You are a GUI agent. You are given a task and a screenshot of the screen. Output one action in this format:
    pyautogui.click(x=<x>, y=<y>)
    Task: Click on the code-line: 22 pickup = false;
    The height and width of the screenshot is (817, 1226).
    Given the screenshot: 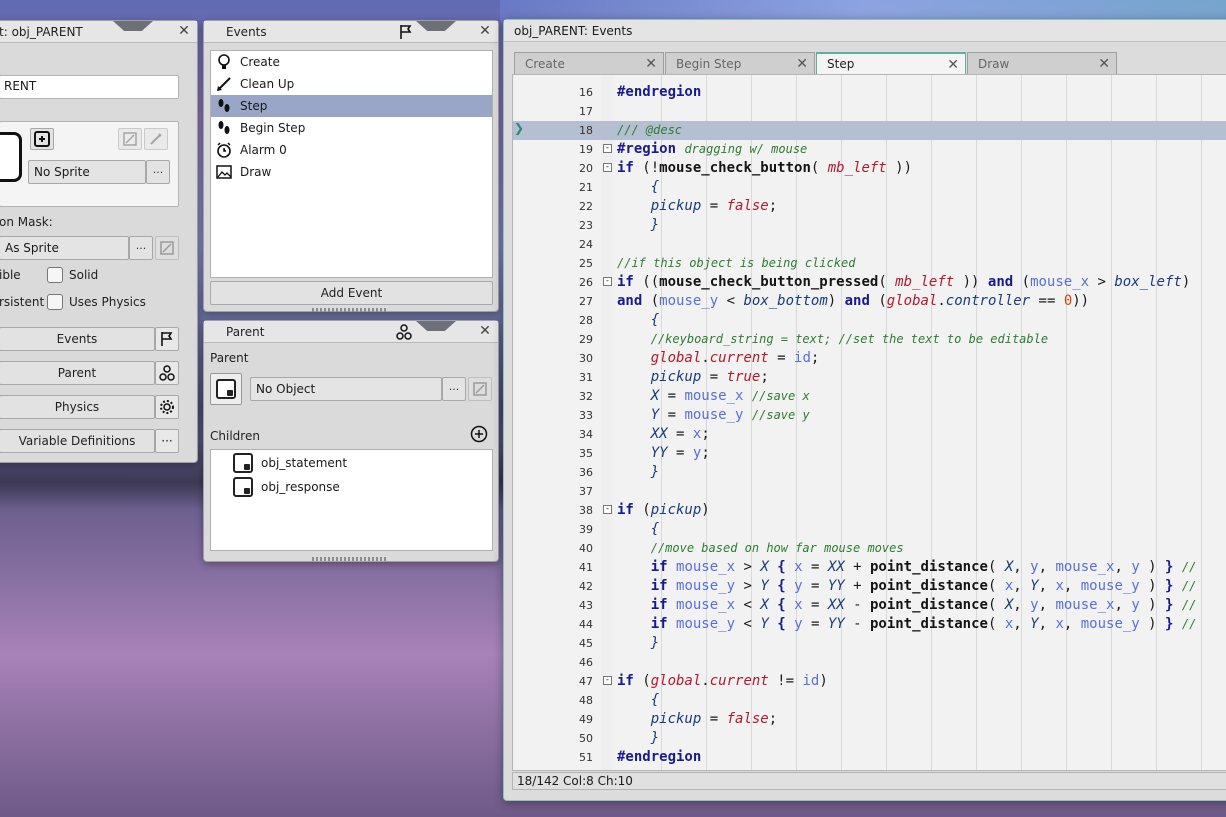 What is the action you would take?
    pyautogui.click(x=869, y=206)
    